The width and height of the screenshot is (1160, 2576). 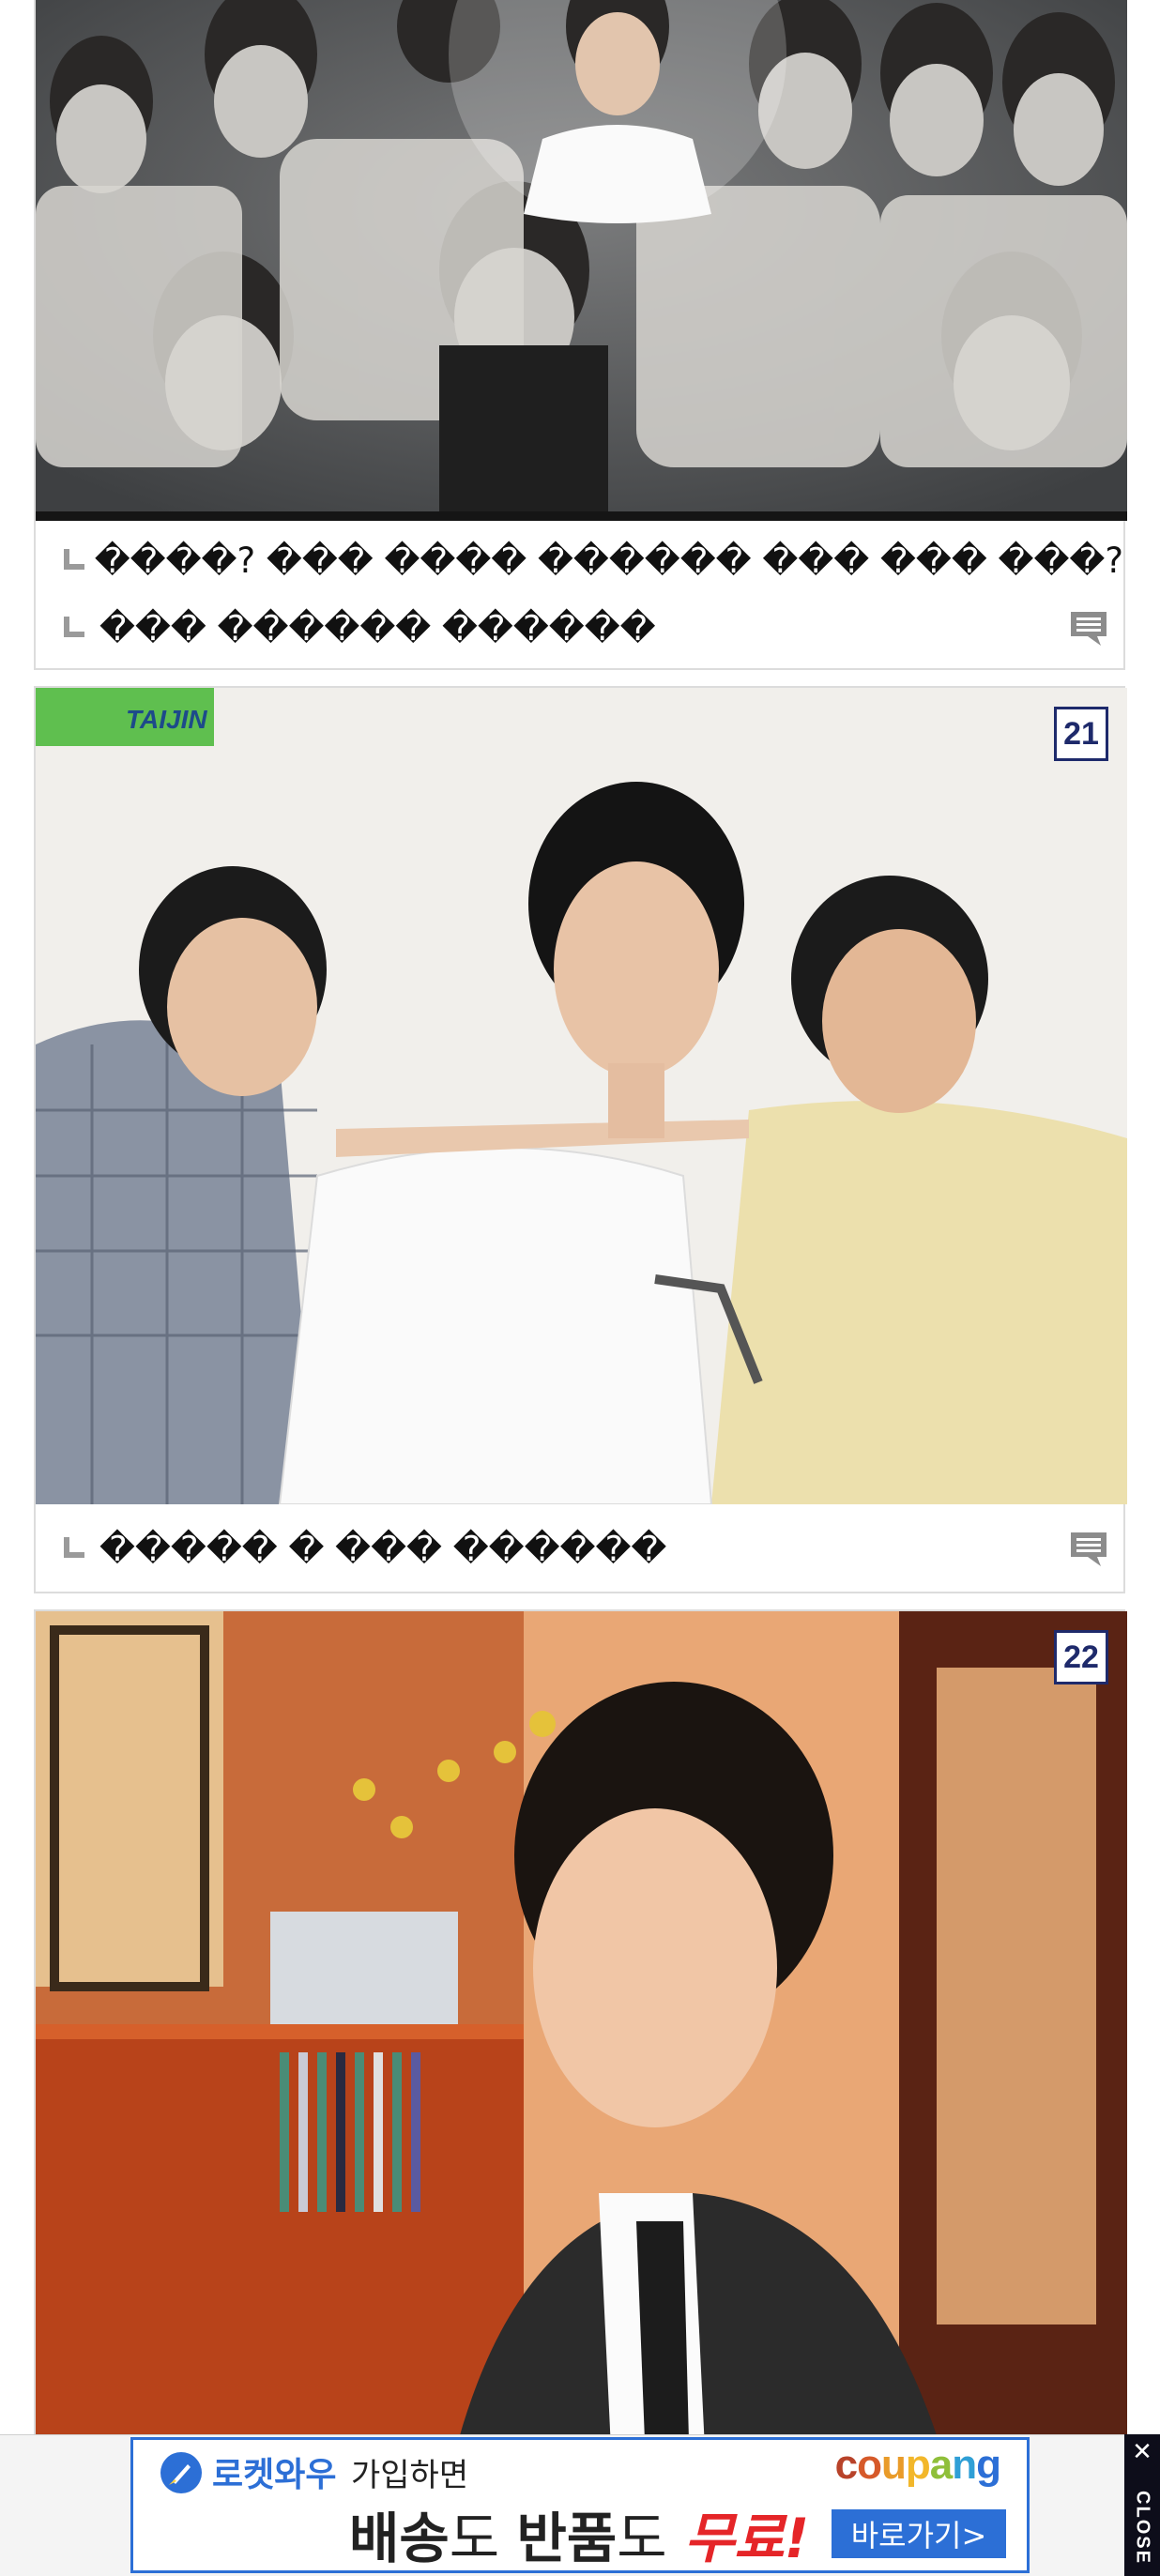 I want to click on close-label: CLOSE, so click(x=1142, y=2528).